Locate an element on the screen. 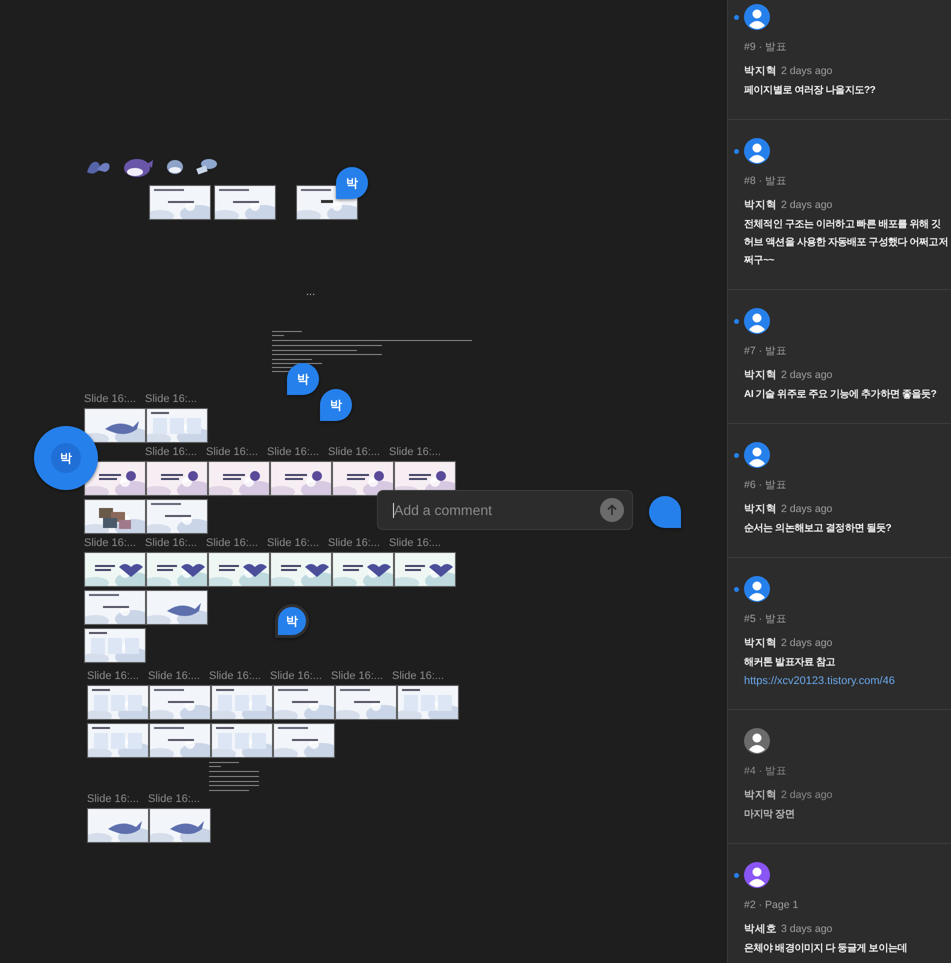 The image size is (951, 963). comment-text: 해커톤 발표자료 참고 is located at coordinates (790, 663).